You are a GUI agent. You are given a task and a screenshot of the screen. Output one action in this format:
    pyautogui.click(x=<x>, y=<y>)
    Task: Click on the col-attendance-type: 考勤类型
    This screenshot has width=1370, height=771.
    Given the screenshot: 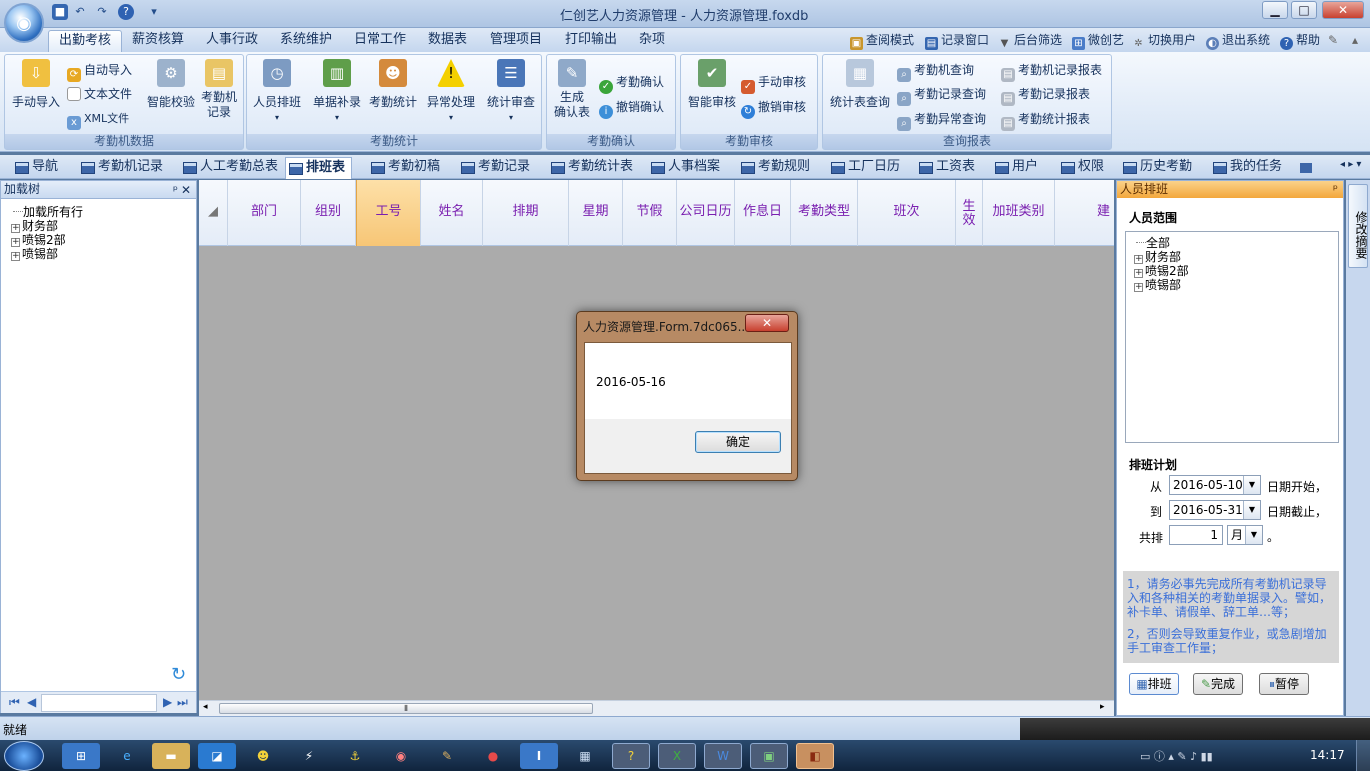 What is the action you would take?
    pyautogui.click(x=824, y=213)
    